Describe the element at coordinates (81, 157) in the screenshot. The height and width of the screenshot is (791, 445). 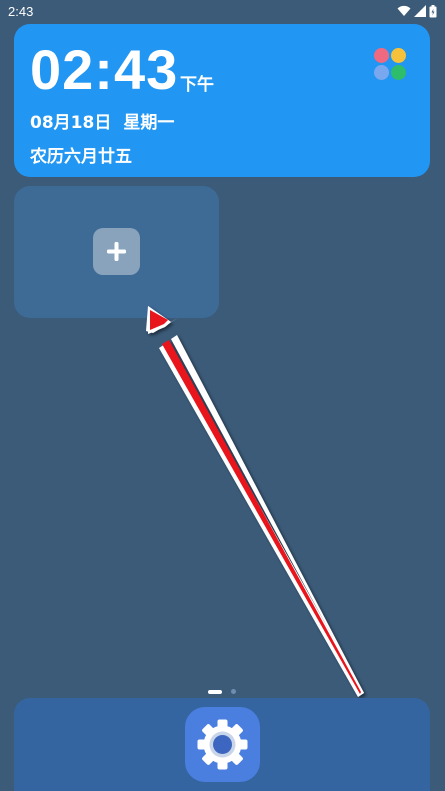
I see `lunar-date: 农历六月廿五` at that location.